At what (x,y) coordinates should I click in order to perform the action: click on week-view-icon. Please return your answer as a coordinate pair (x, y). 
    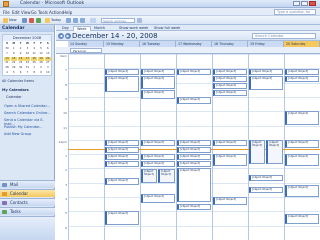
    Looking at the image, I should click on (75, 20).